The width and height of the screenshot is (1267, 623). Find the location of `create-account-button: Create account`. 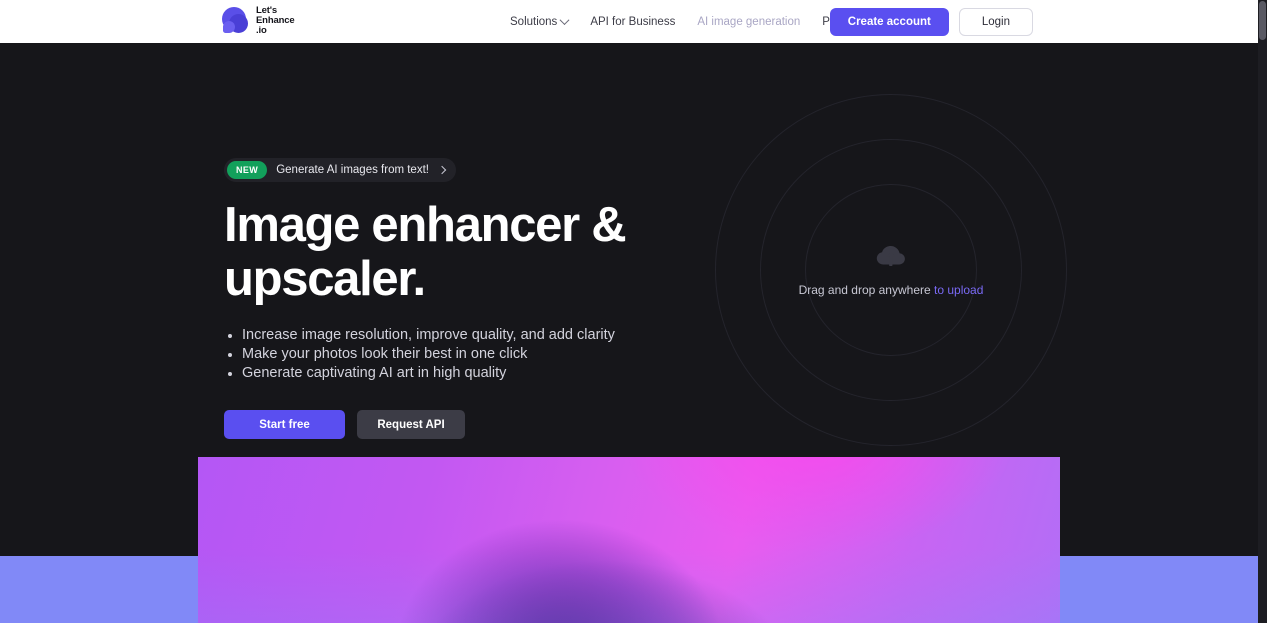

create-account-button: Create account is located at coordinates (889, 22).